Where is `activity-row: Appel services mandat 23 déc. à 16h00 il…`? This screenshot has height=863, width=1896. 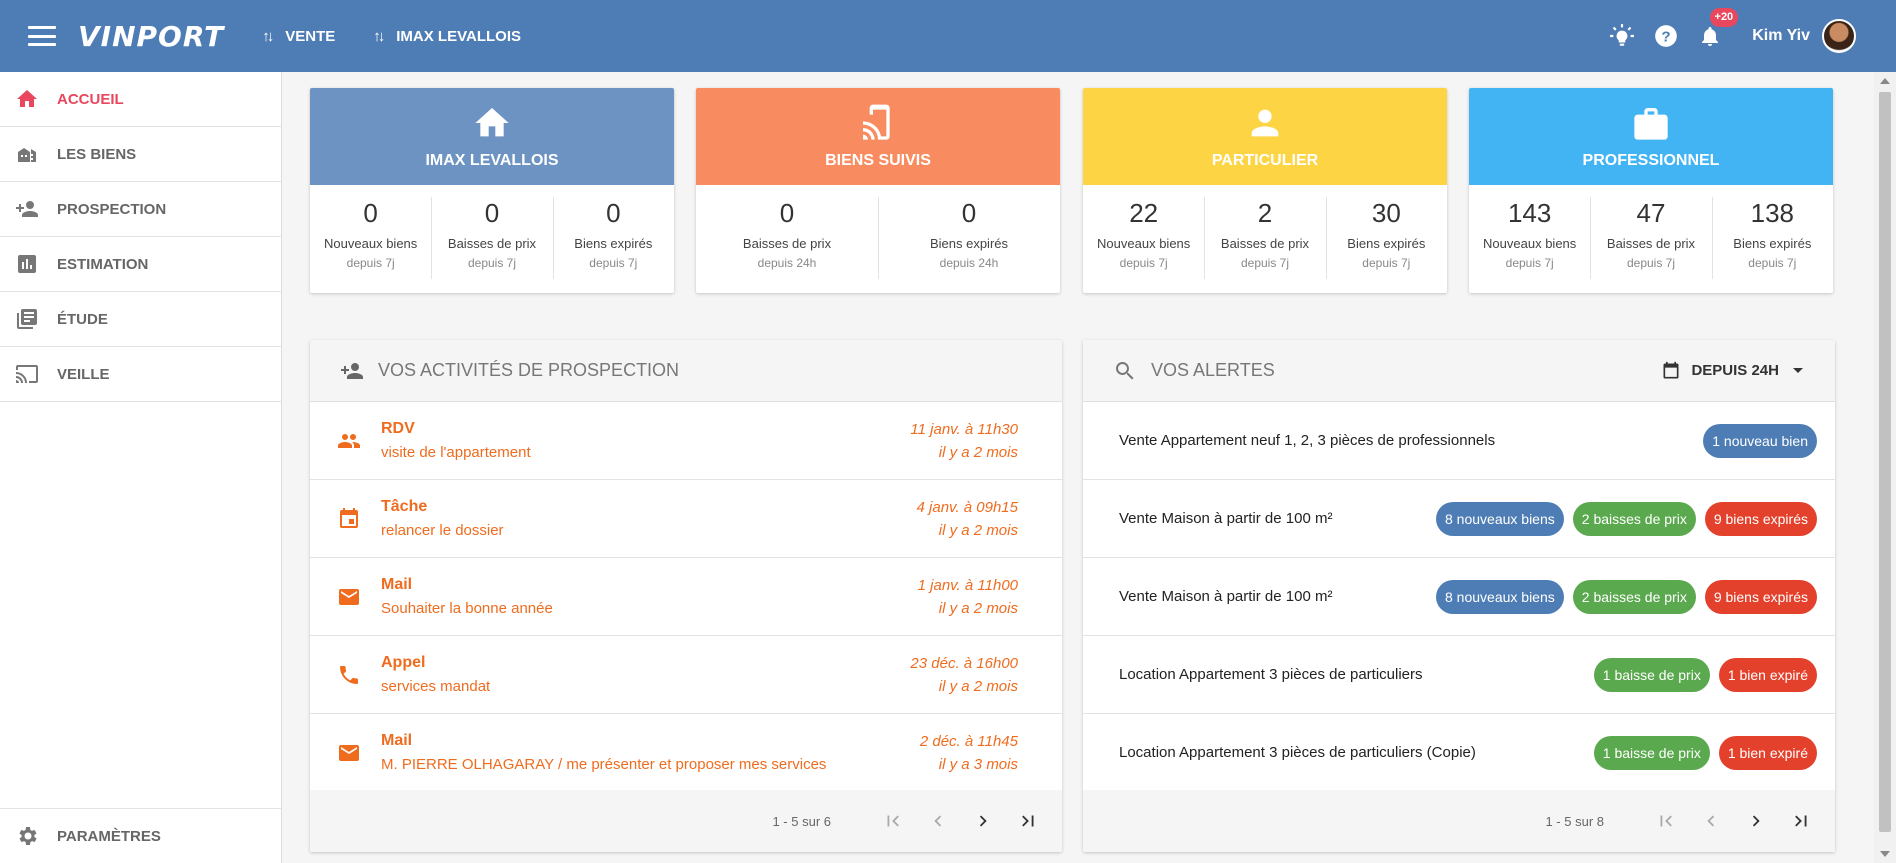
activity-row: Appel services mandat 23 déc. à 16h00 il… is located at coordinates (686, 675).